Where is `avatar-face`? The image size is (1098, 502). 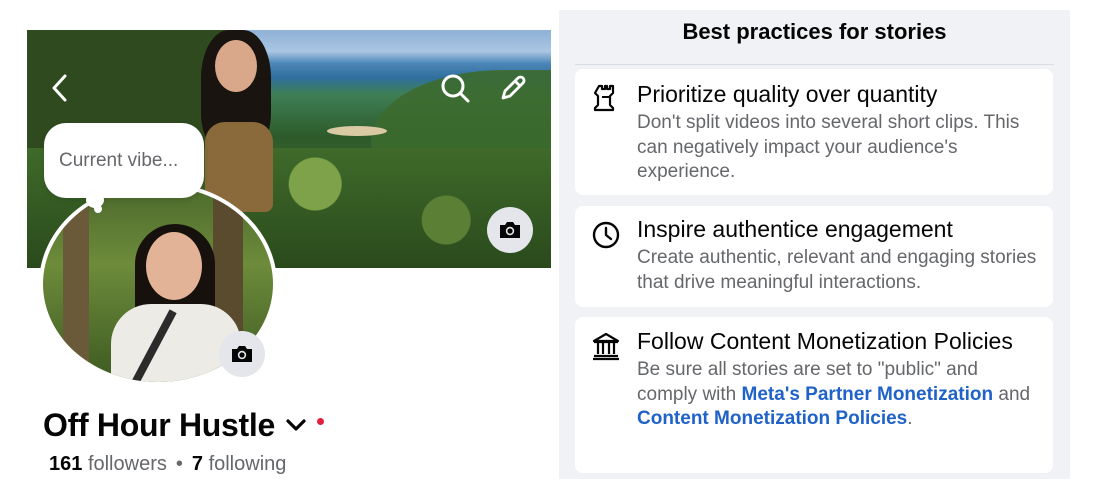
avatar-face is located at coordinates (174, 266).